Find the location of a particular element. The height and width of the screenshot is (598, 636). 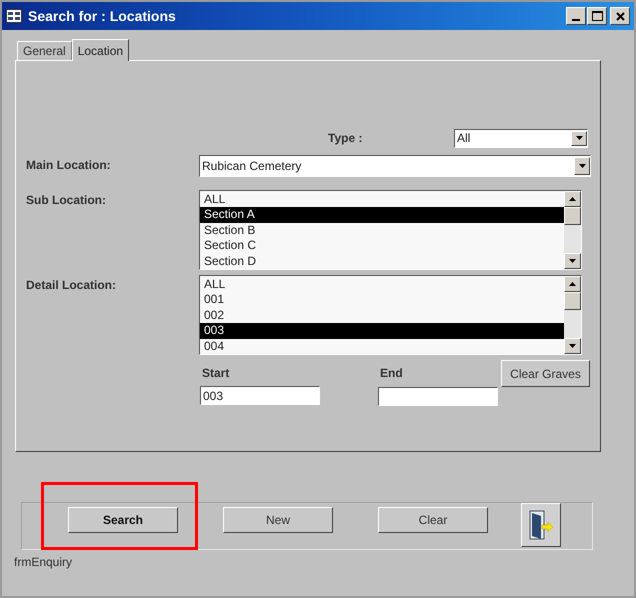

action-button: Clear is located at coordinates (433, 520).